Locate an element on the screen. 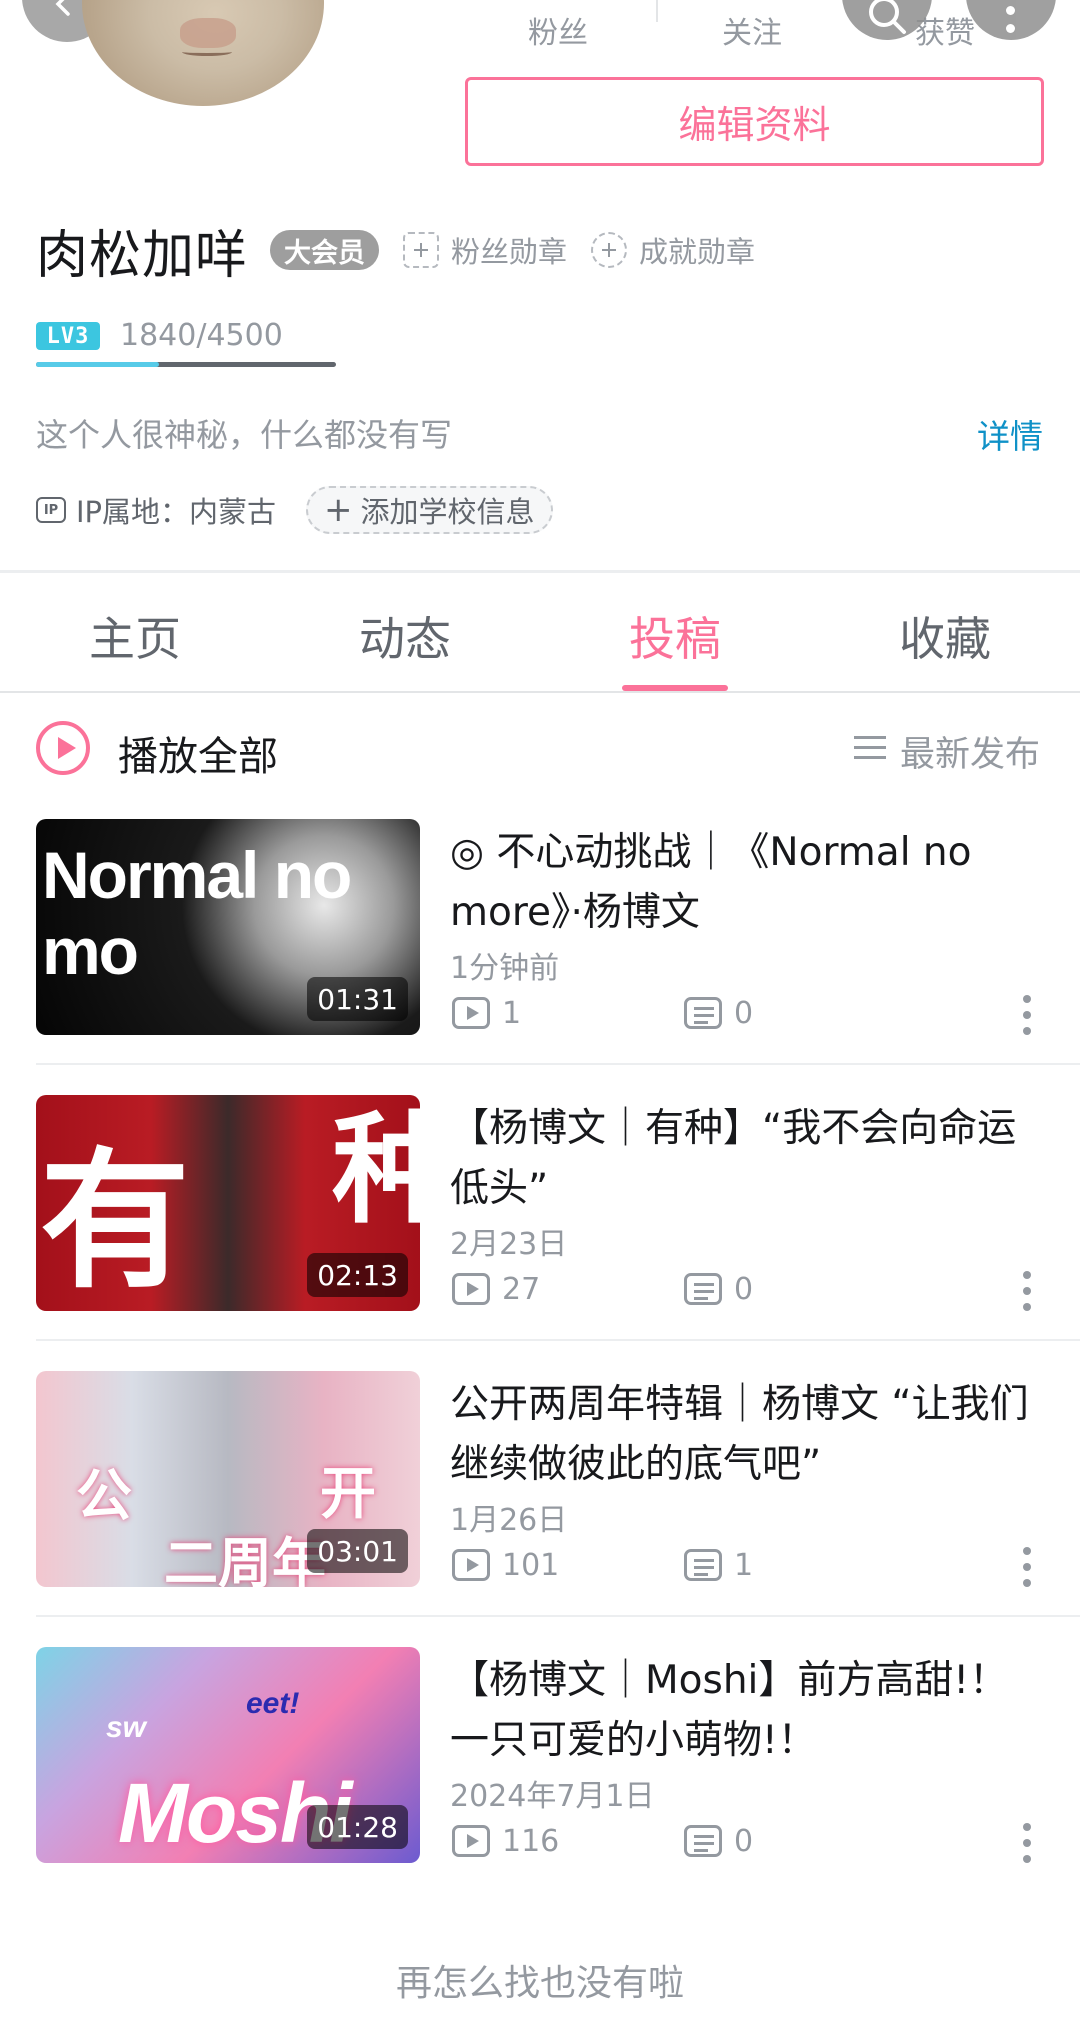 This screenshot has height=2036, width=1080. video-plays: 116 is located at coordinates (505, 1841).